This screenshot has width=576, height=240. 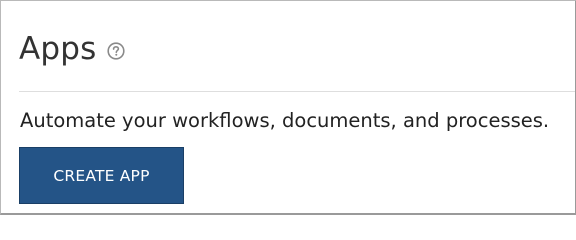 I want to click on page-header: Apps, so click(x=72, y=49).